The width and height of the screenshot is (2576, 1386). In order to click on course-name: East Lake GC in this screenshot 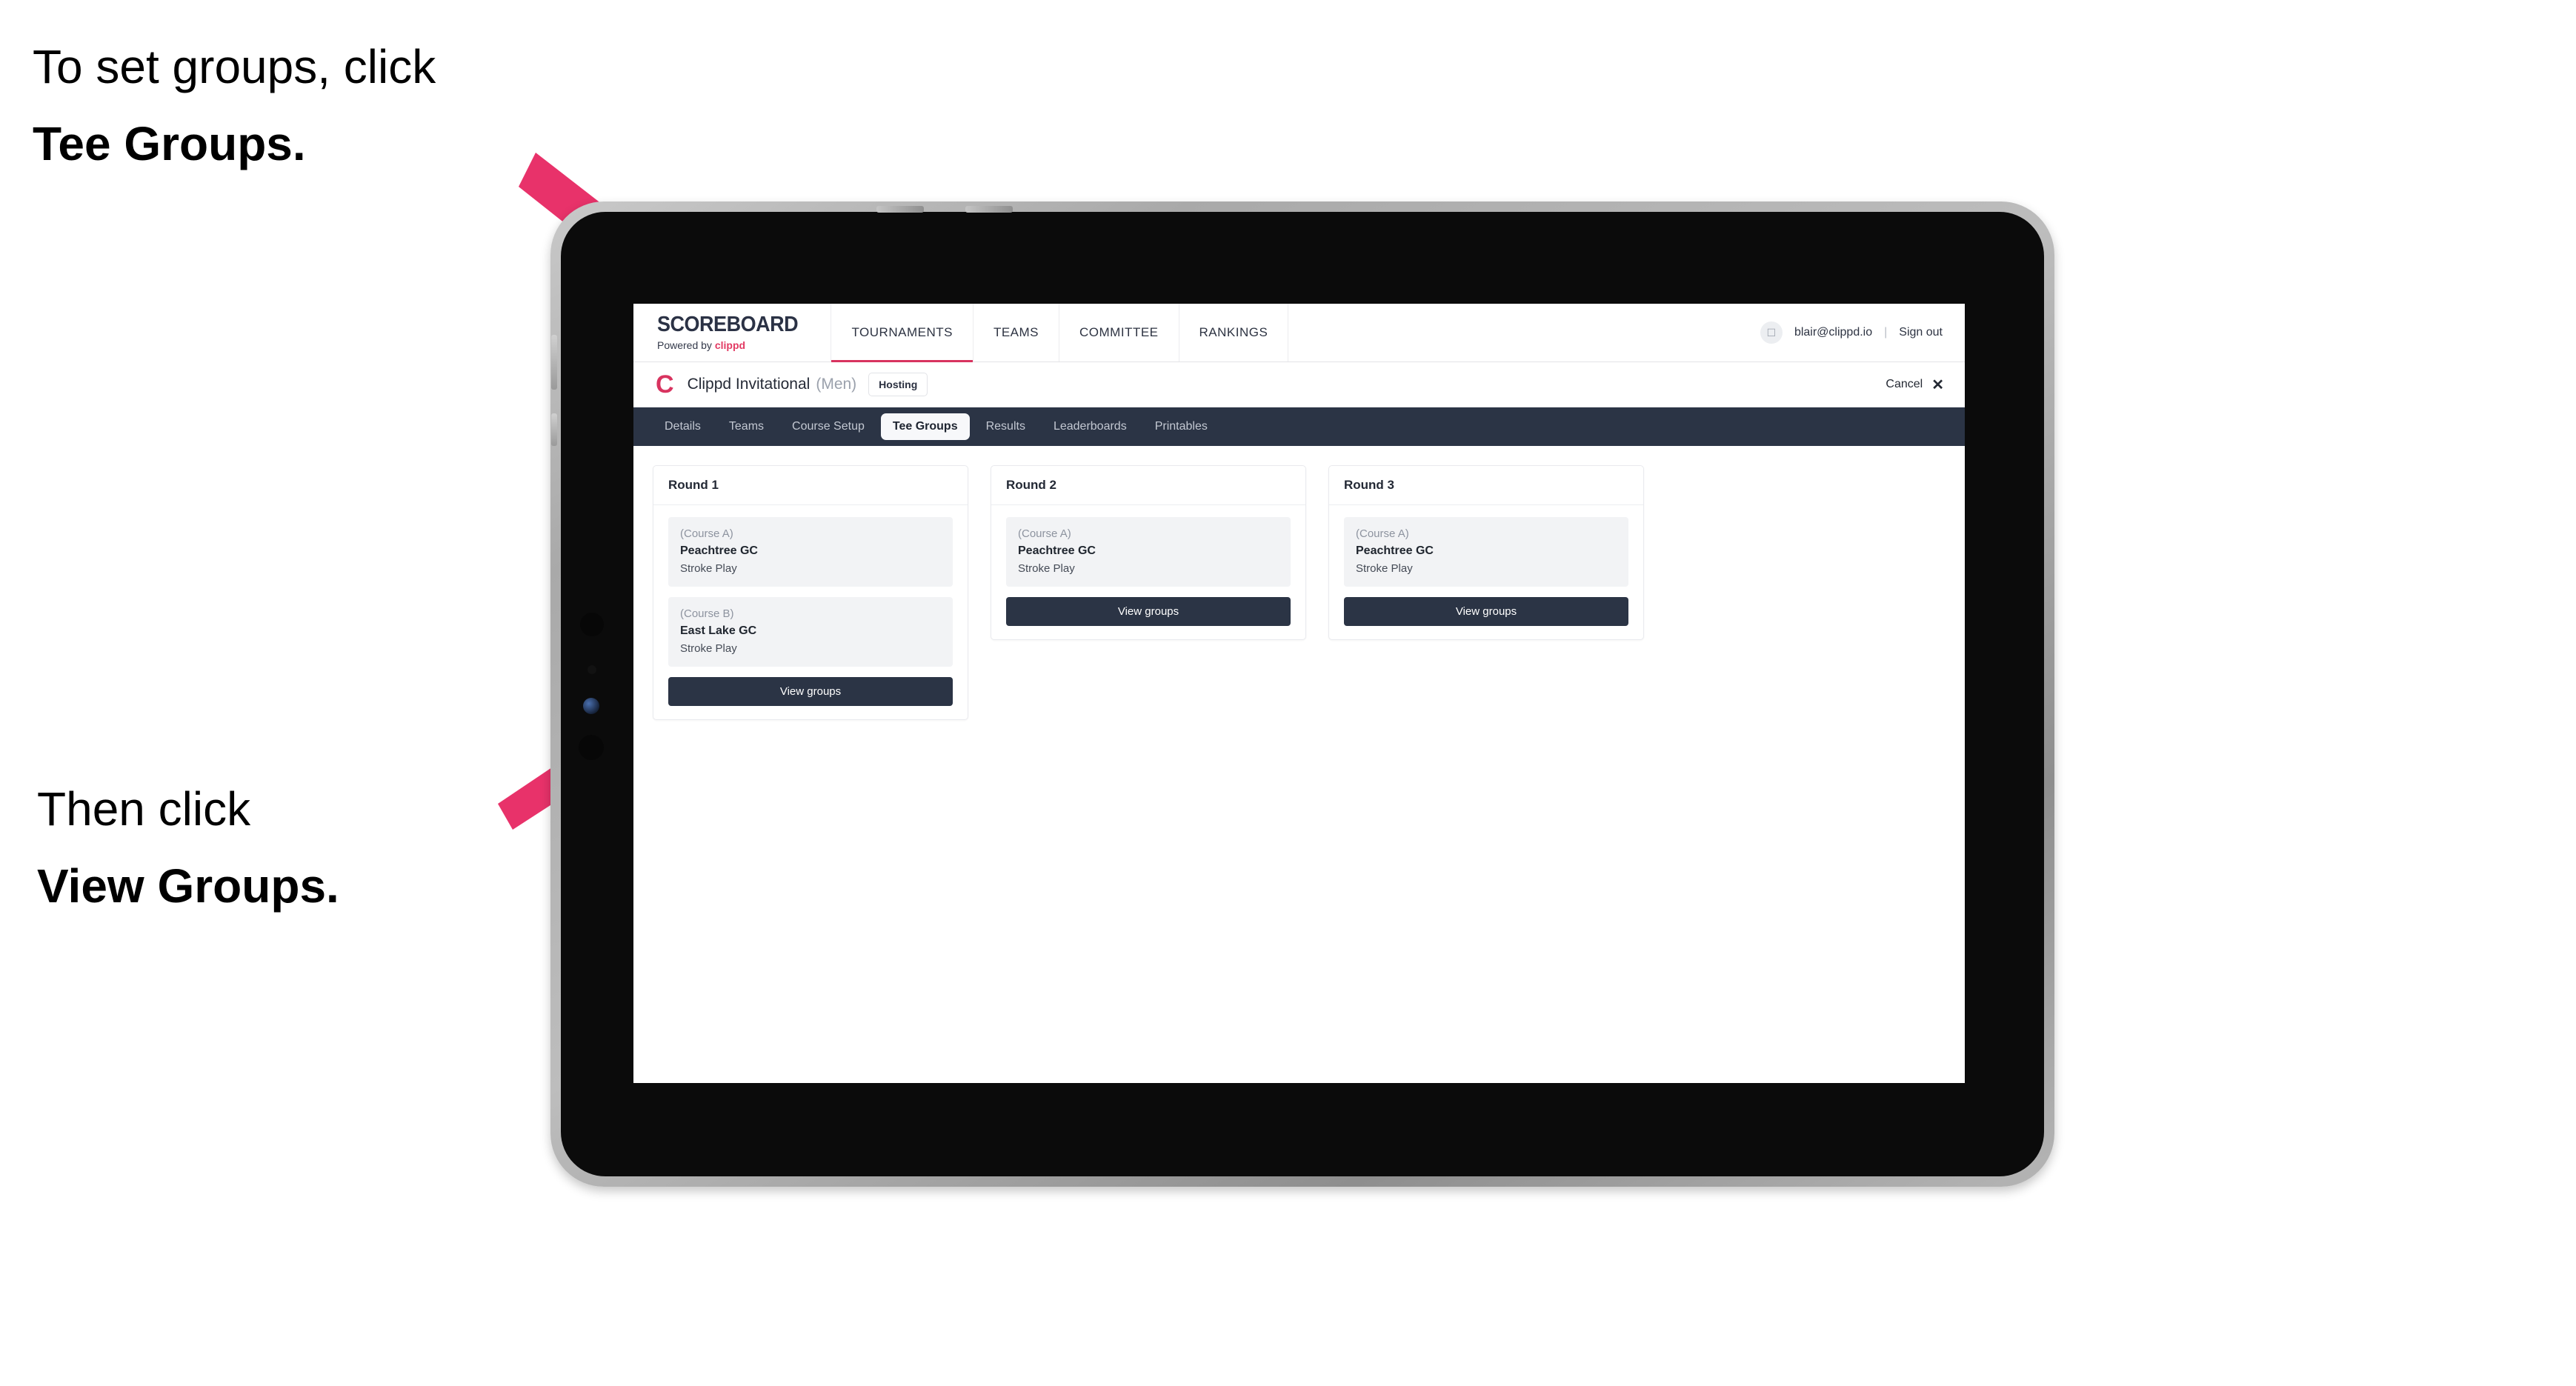, I will do `click(718, 630)`.